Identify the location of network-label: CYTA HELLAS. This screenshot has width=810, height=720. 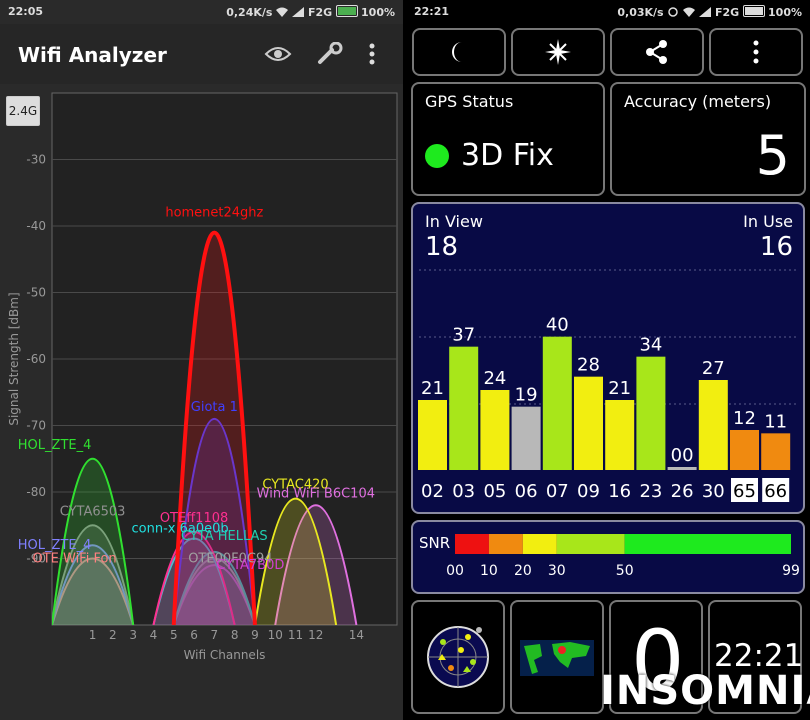
(224, 536).